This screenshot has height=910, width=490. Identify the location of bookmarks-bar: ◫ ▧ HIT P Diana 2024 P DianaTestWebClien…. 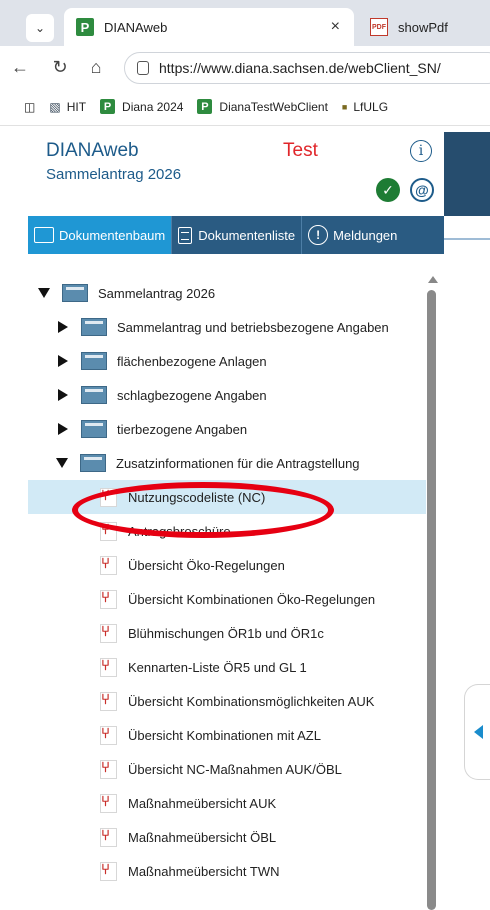
(245, 107).